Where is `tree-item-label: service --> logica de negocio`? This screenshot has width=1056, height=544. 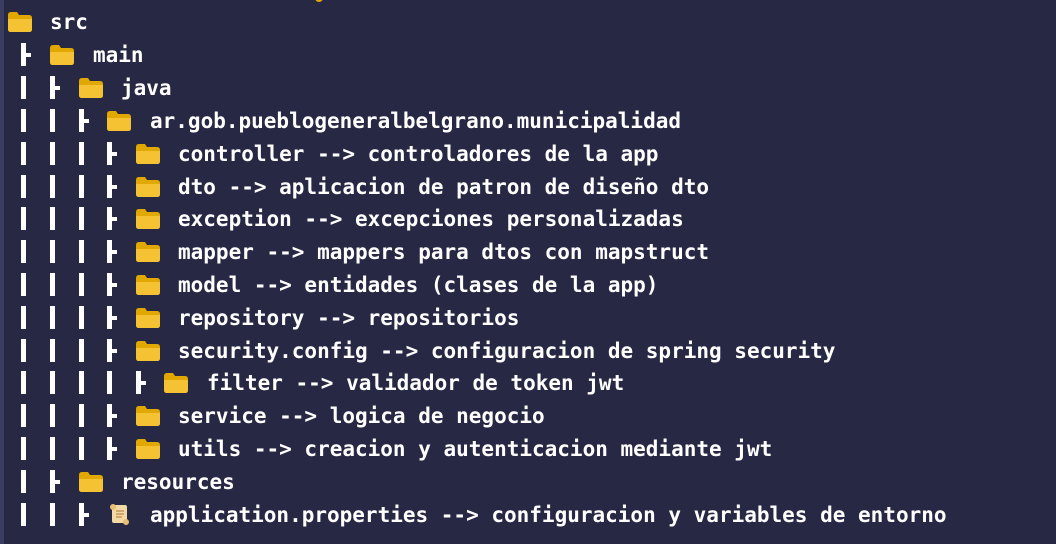
tree-item-label: service --> logica de negocio is located at coordinates (361, 416).